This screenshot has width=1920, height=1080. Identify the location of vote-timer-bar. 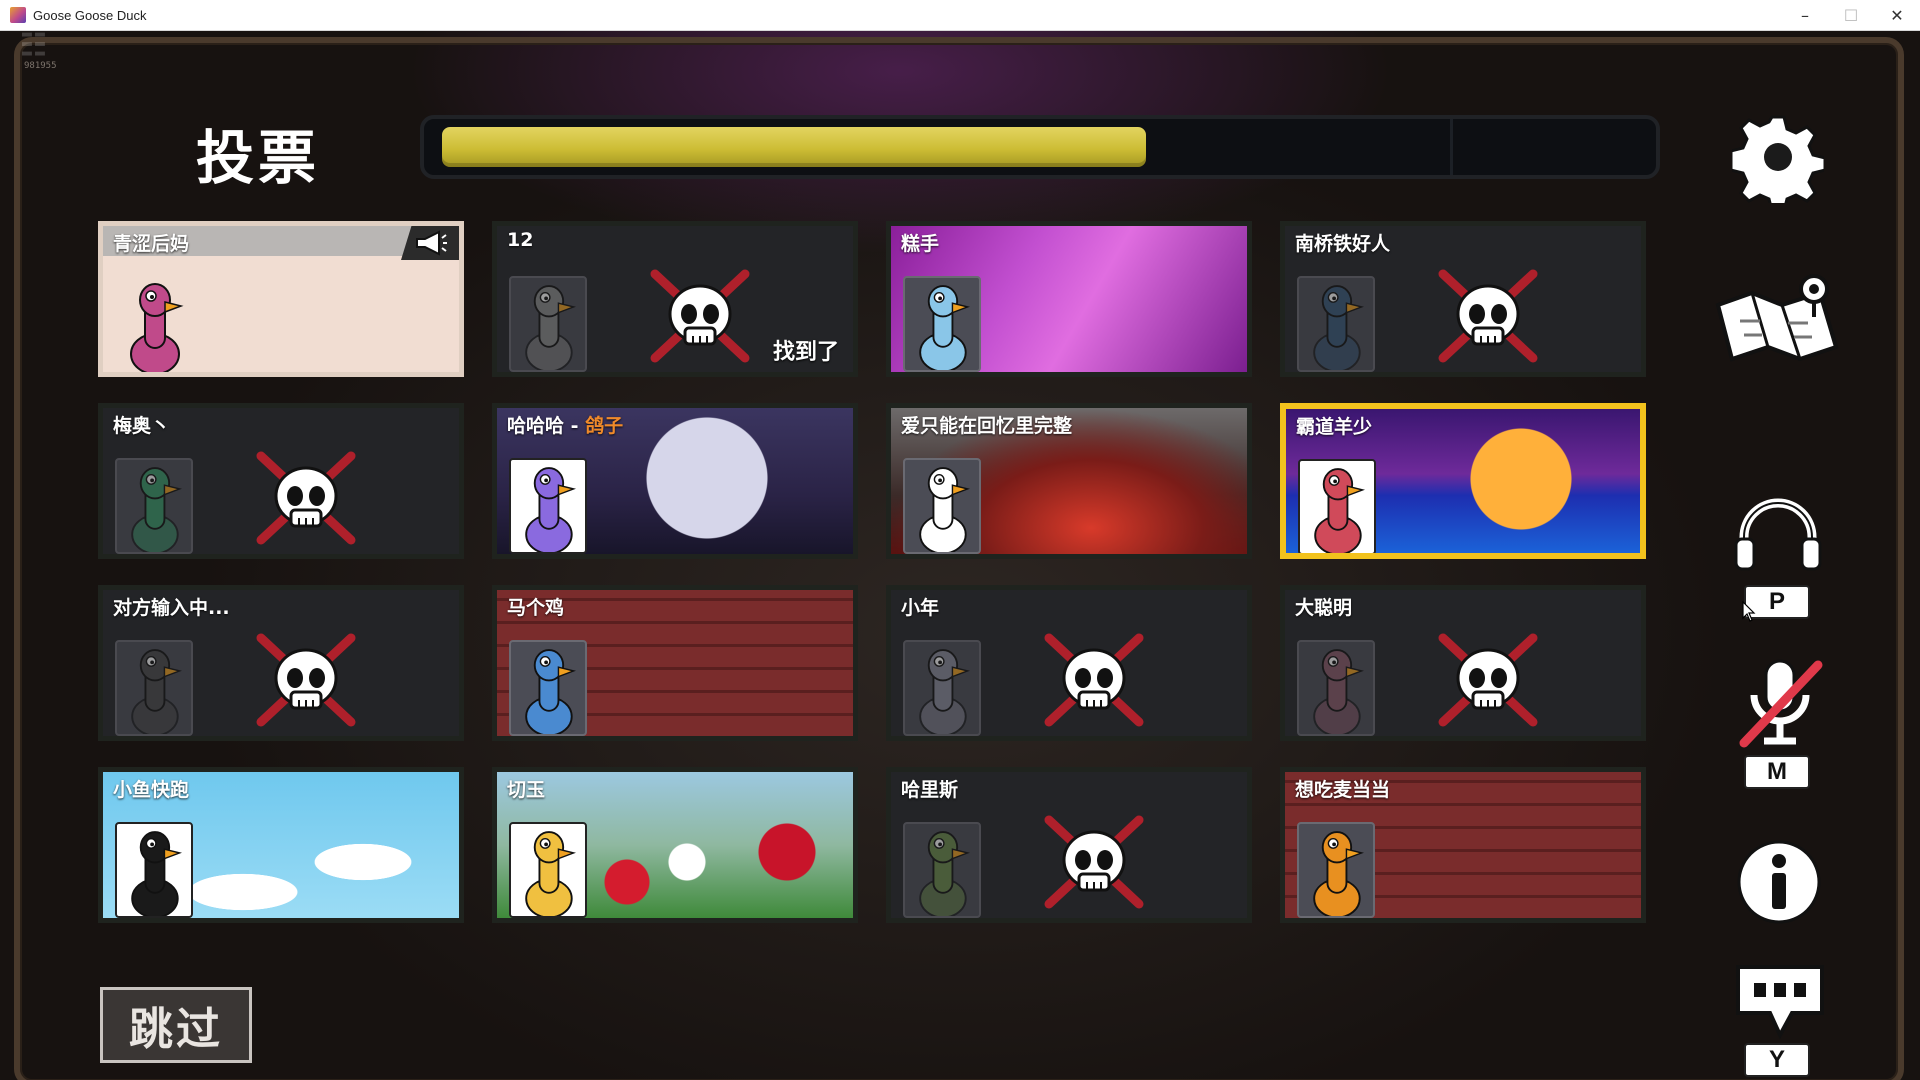
(1040, 147).